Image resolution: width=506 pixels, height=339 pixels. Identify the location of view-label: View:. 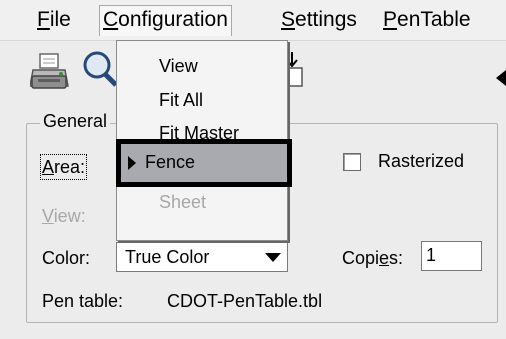
(64, 216).